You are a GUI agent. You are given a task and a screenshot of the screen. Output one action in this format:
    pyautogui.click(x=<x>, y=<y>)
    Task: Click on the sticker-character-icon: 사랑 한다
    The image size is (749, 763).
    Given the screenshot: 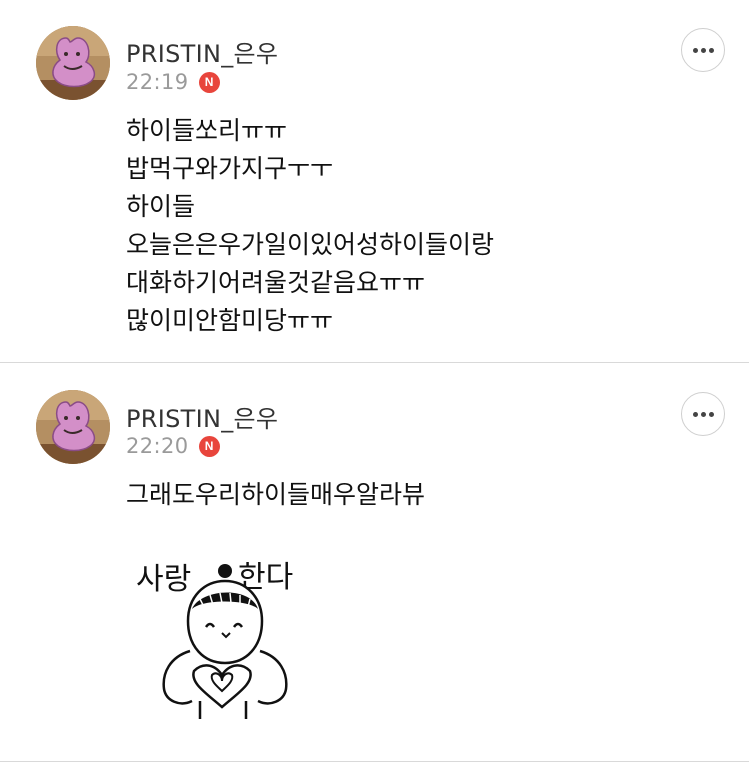 What is the action you would take?
    pyautogui.click(x=214, y=639)
    